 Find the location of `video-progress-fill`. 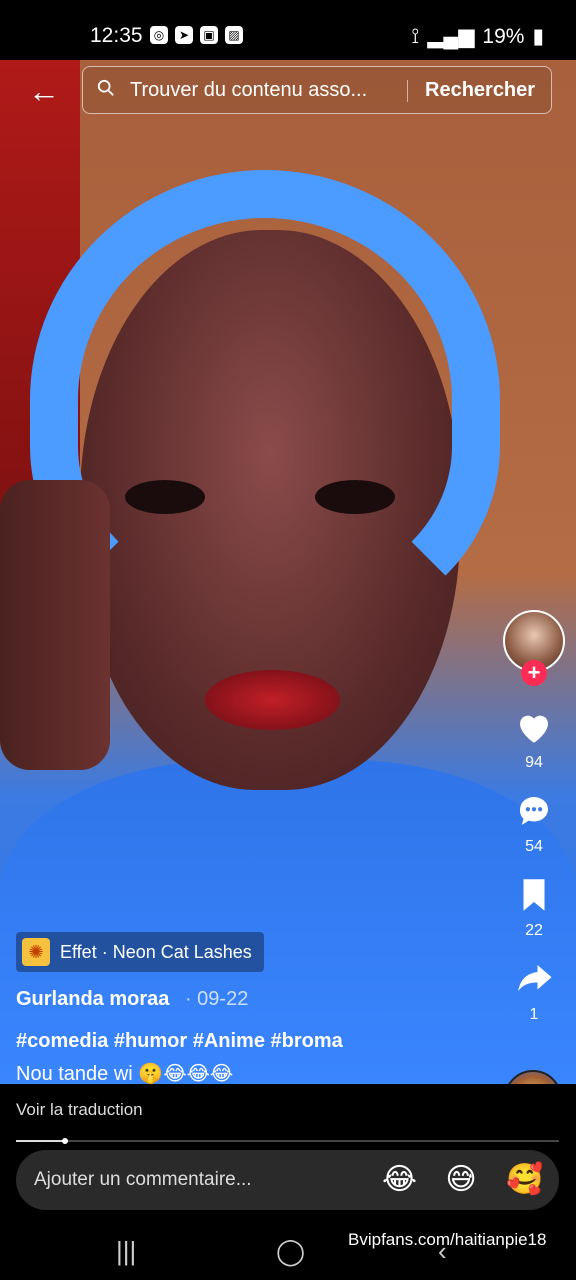

video-progress-fill is located at coordinates (40, 1141).